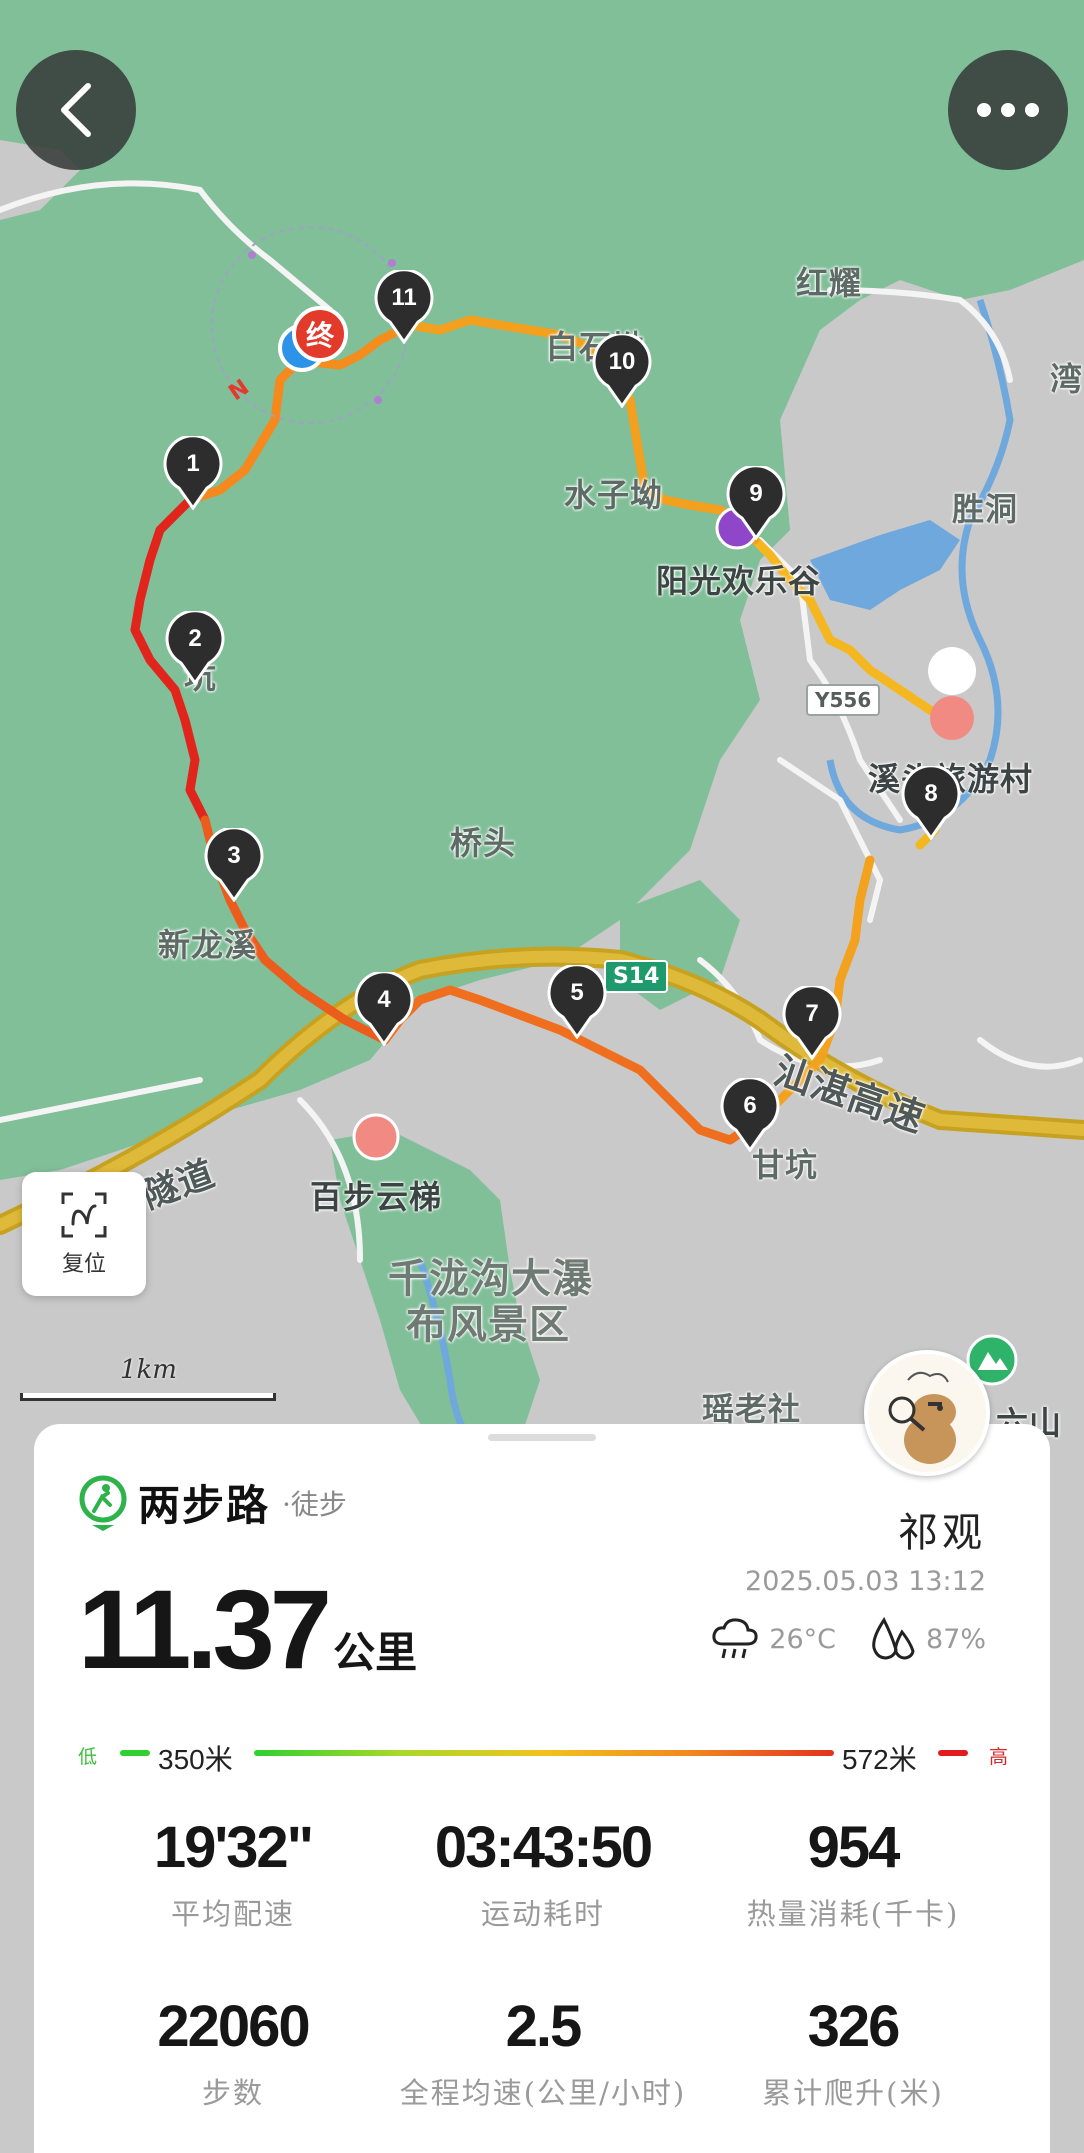  What do you see at coordinates (543, 2092) in the screenshot?
I see `stat-label: 全程均速(公里/小时)` at bounding box center [543, 2092].